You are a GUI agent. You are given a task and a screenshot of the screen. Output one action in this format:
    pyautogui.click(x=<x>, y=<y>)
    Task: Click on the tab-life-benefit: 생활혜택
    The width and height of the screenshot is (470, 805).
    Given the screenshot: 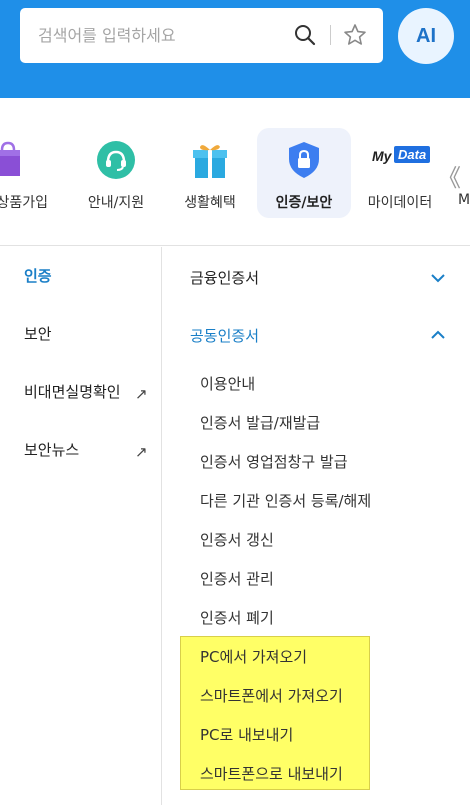 What is the action you would take?
    pyautogui.click(x=210, y=173)
    